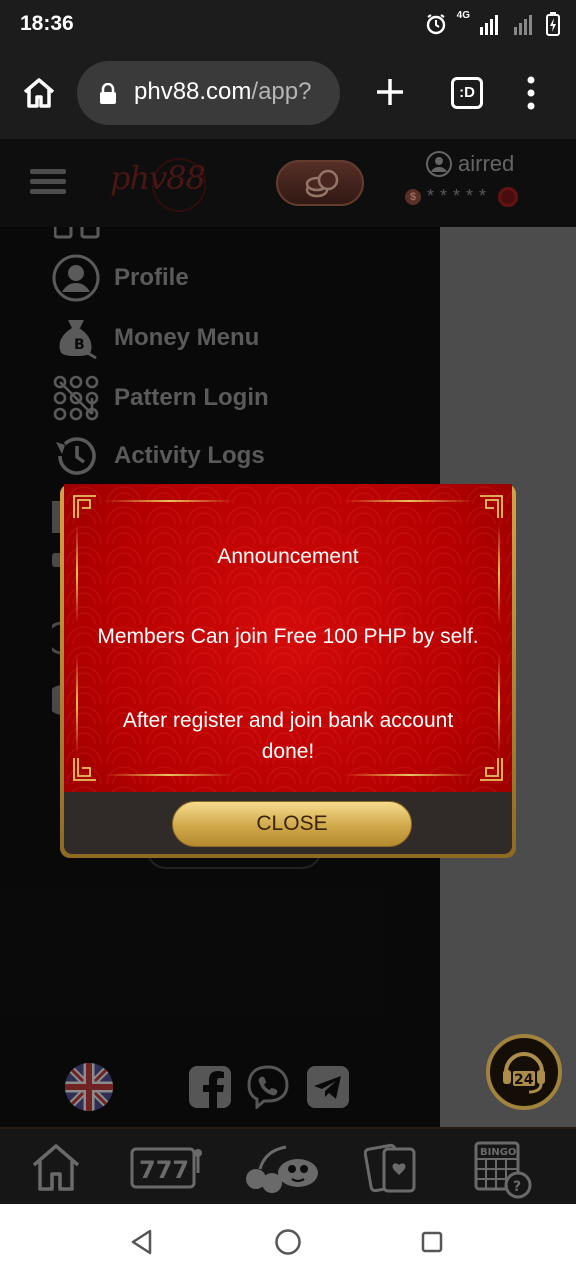 This screenshot has height=1280, width=576. Describe the element at coordinates (498, 1152) in the screenshot. I see `svg-text: BINGO` at that location.